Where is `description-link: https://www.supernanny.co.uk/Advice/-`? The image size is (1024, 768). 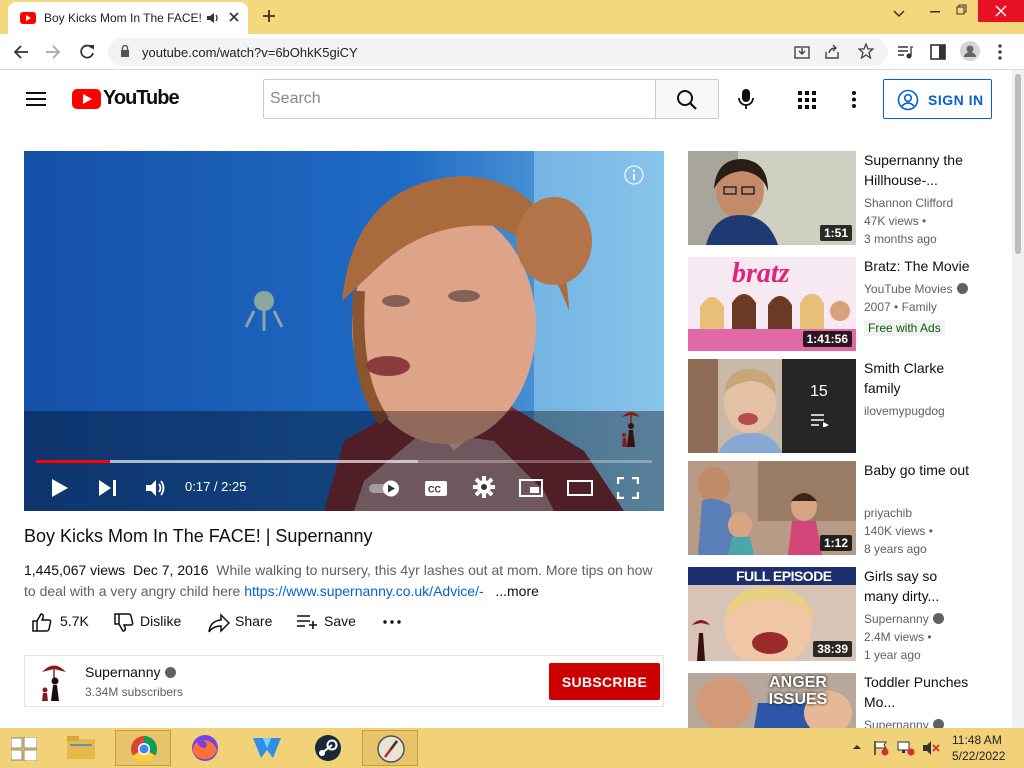 description-link: https://www.supernanny.co.uk/Advice/- is located at coordinates (363, 591).